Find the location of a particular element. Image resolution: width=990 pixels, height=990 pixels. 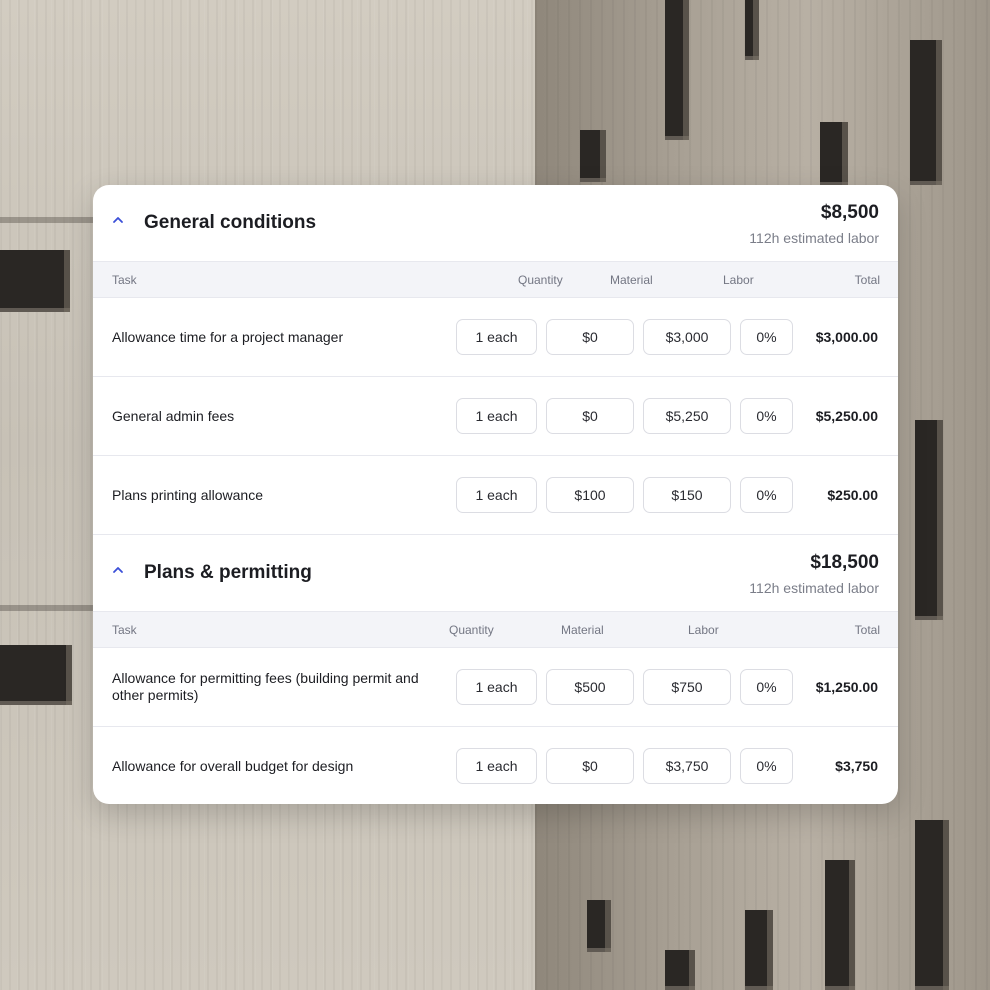

labor-field: $750 is located at coordinates (687, 687).